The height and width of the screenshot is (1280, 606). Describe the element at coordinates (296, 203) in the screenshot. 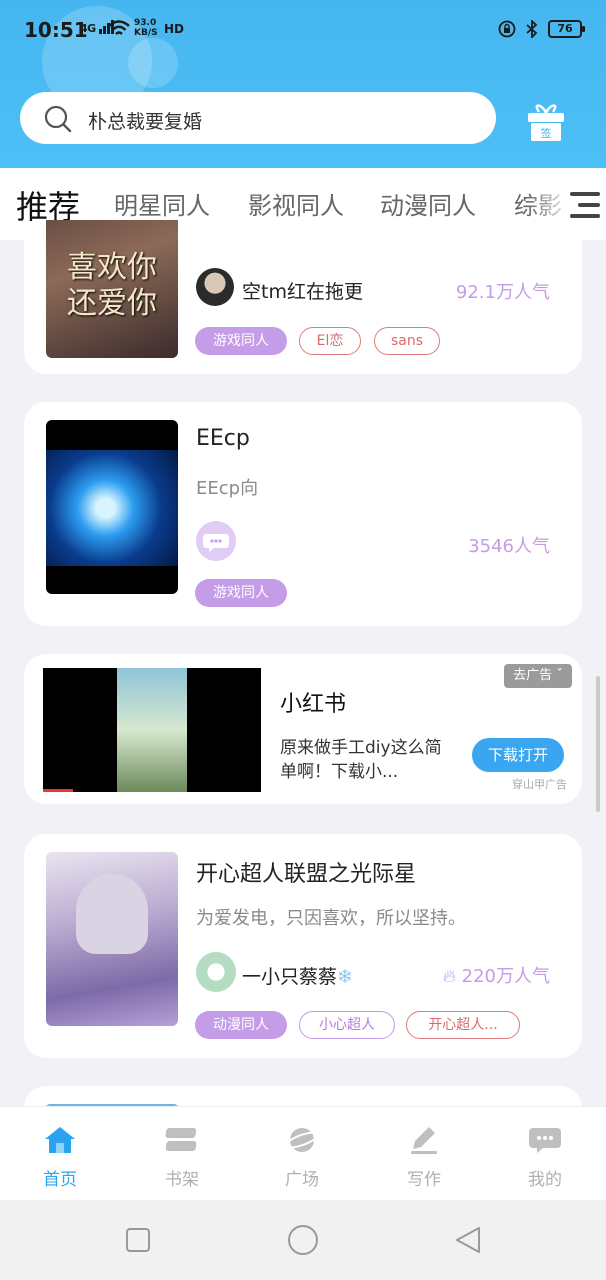

I see `tab-film-fanfic: 影视同人` at that location.